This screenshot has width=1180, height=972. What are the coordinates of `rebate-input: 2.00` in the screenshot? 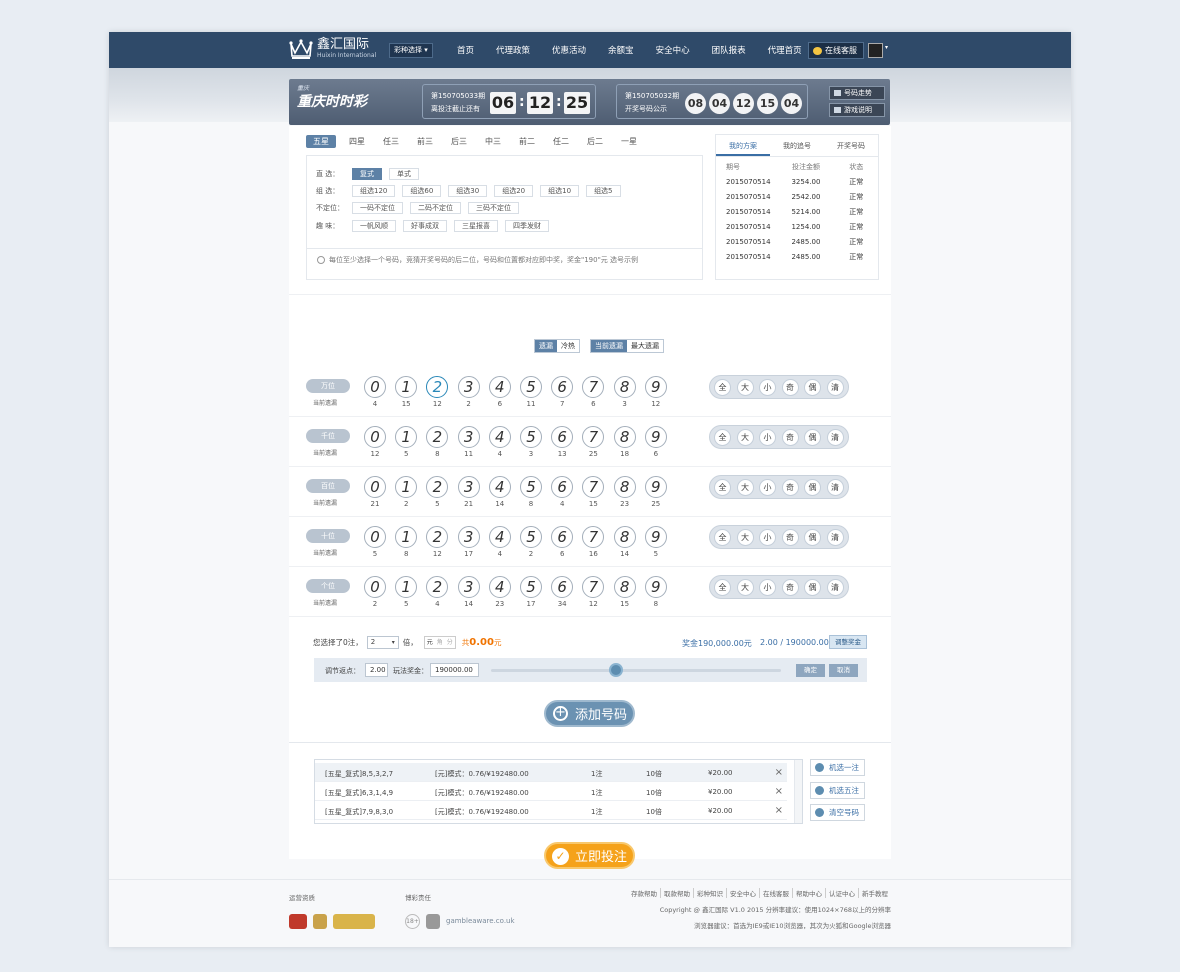 It's located at (376, 670).